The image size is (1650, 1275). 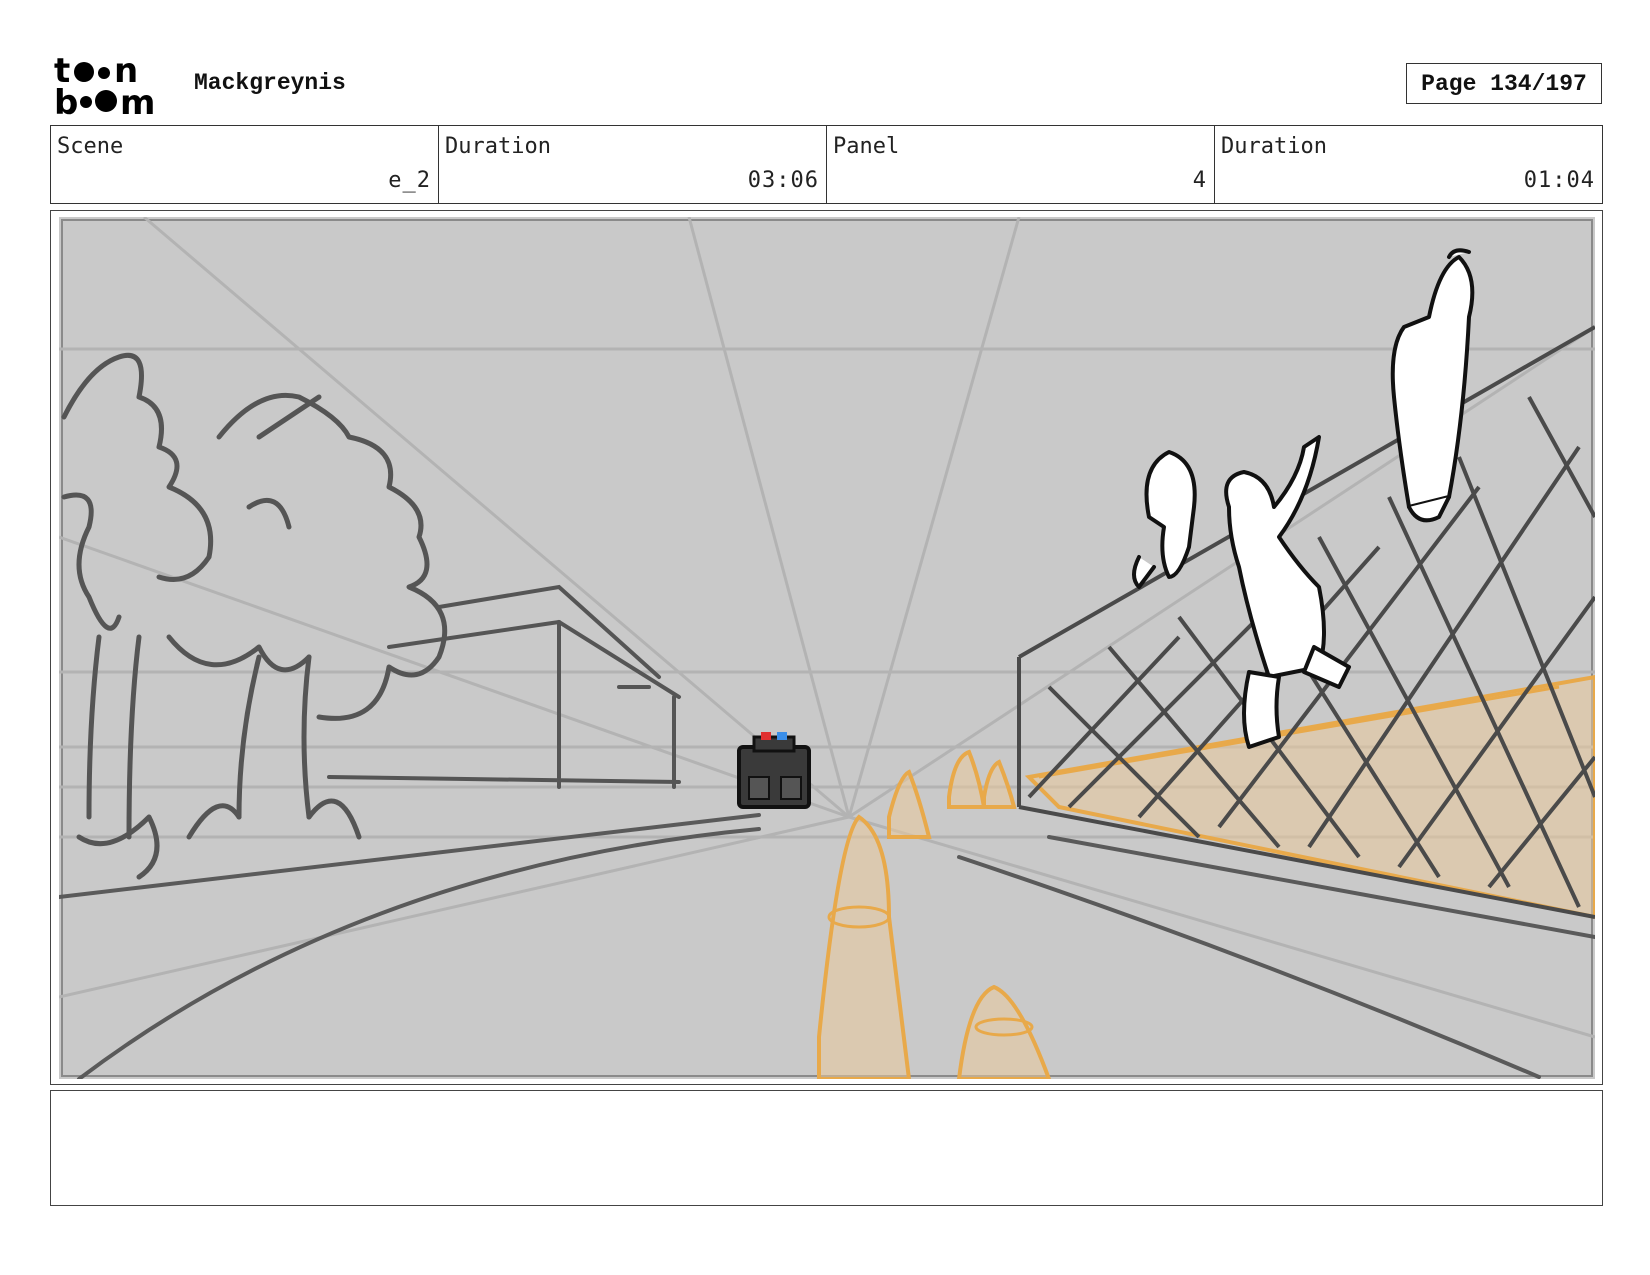 What do you see at coordinates (866, 146) in the screenshot?
I see `panel-label: Panel` at bounding box center [866, 146].